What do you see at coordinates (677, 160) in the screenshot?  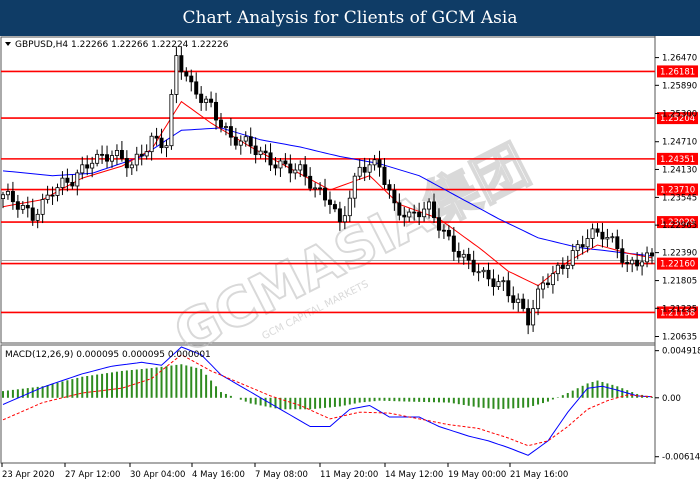 I see `level-price-label: 1.24351` at bounding box center [677, 160].